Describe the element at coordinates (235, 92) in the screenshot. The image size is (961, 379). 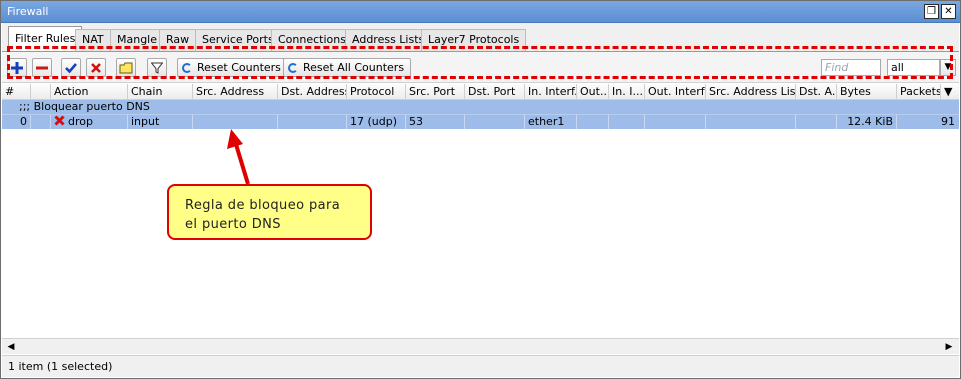
I see `col-header-src-address: Src. Address` at that location.